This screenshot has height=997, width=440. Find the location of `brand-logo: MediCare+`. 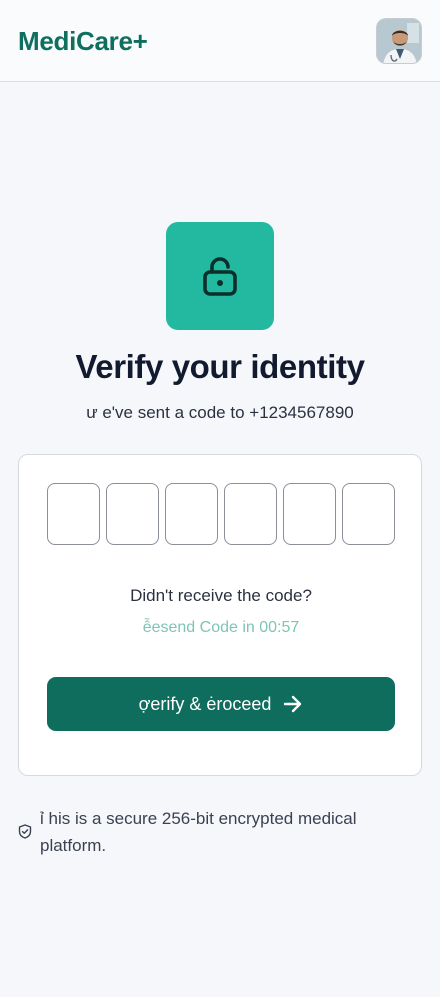

brand-logo: MediCare+ is located at coordinates (83, 41).